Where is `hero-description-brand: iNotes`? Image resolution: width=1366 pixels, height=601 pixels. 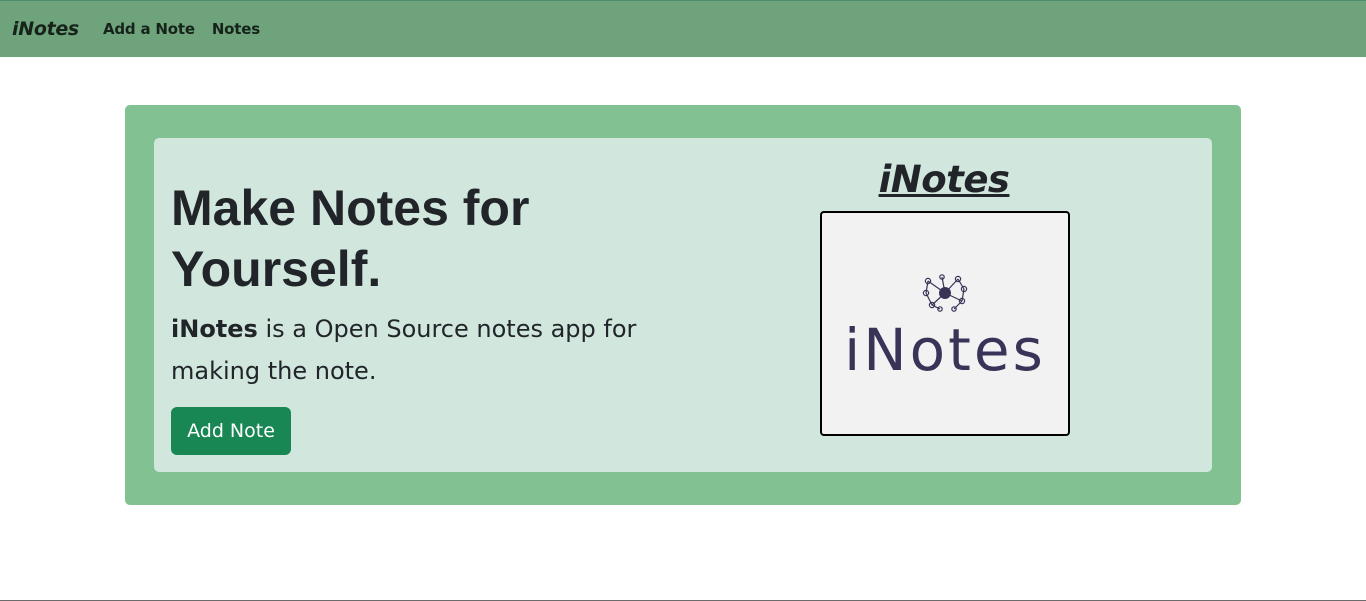
hero-description-brand: iNotes is located at coordinates (214, 329).